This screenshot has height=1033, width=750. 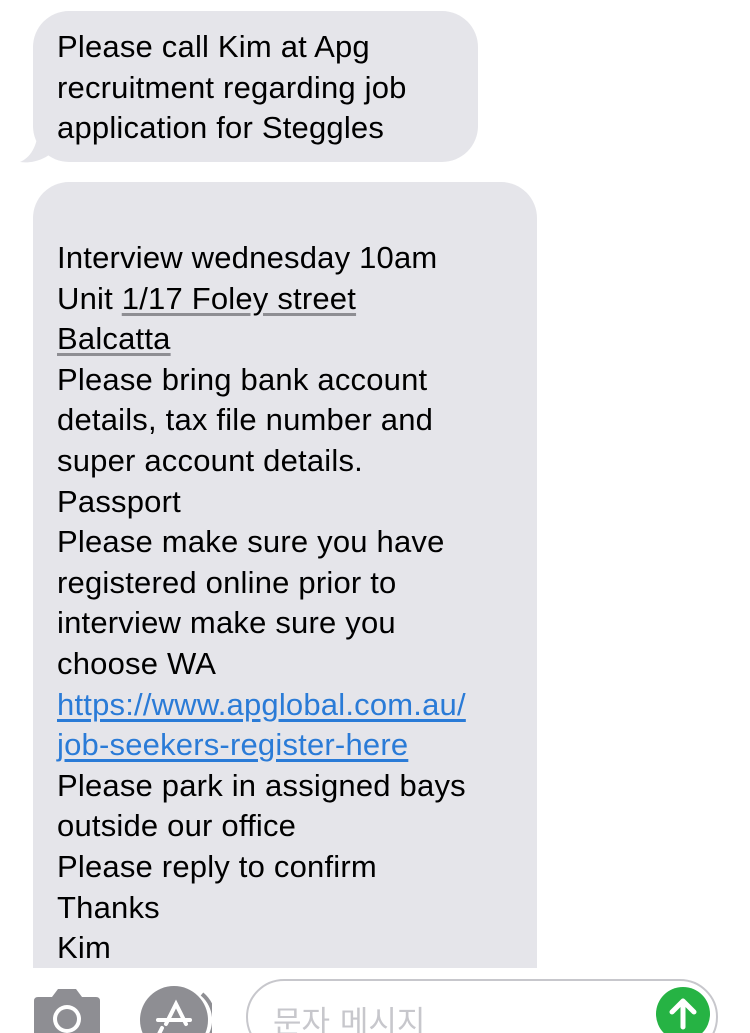 What do you see at coordinates (210, 460) in the screenshot?
I see `message-text-line: super account details.` at bounding box center [210, 460].